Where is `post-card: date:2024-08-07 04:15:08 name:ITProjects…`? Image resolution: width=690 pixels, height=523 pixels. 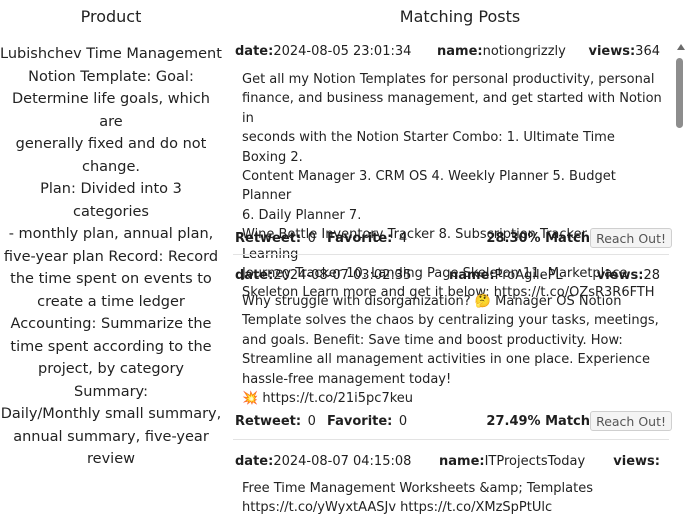
post-card: date:2024-08-07 04:15:08 name:ITProjects… is located at coordinates (451, 488).